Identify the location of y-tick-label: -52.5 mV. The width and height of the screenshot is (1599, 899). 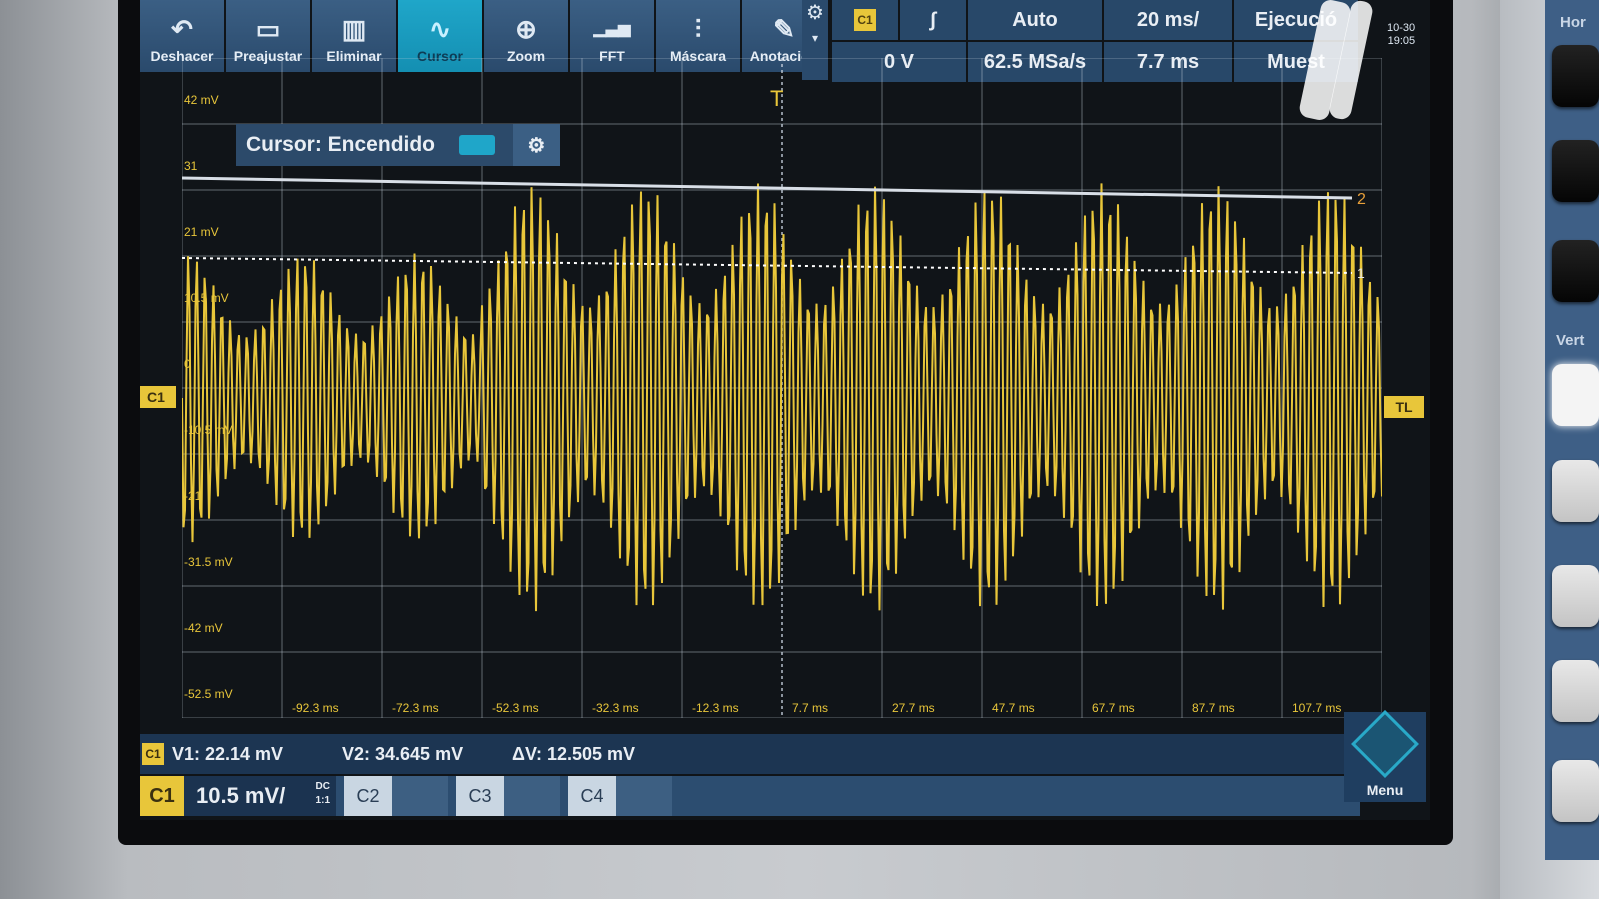
(208, 694).